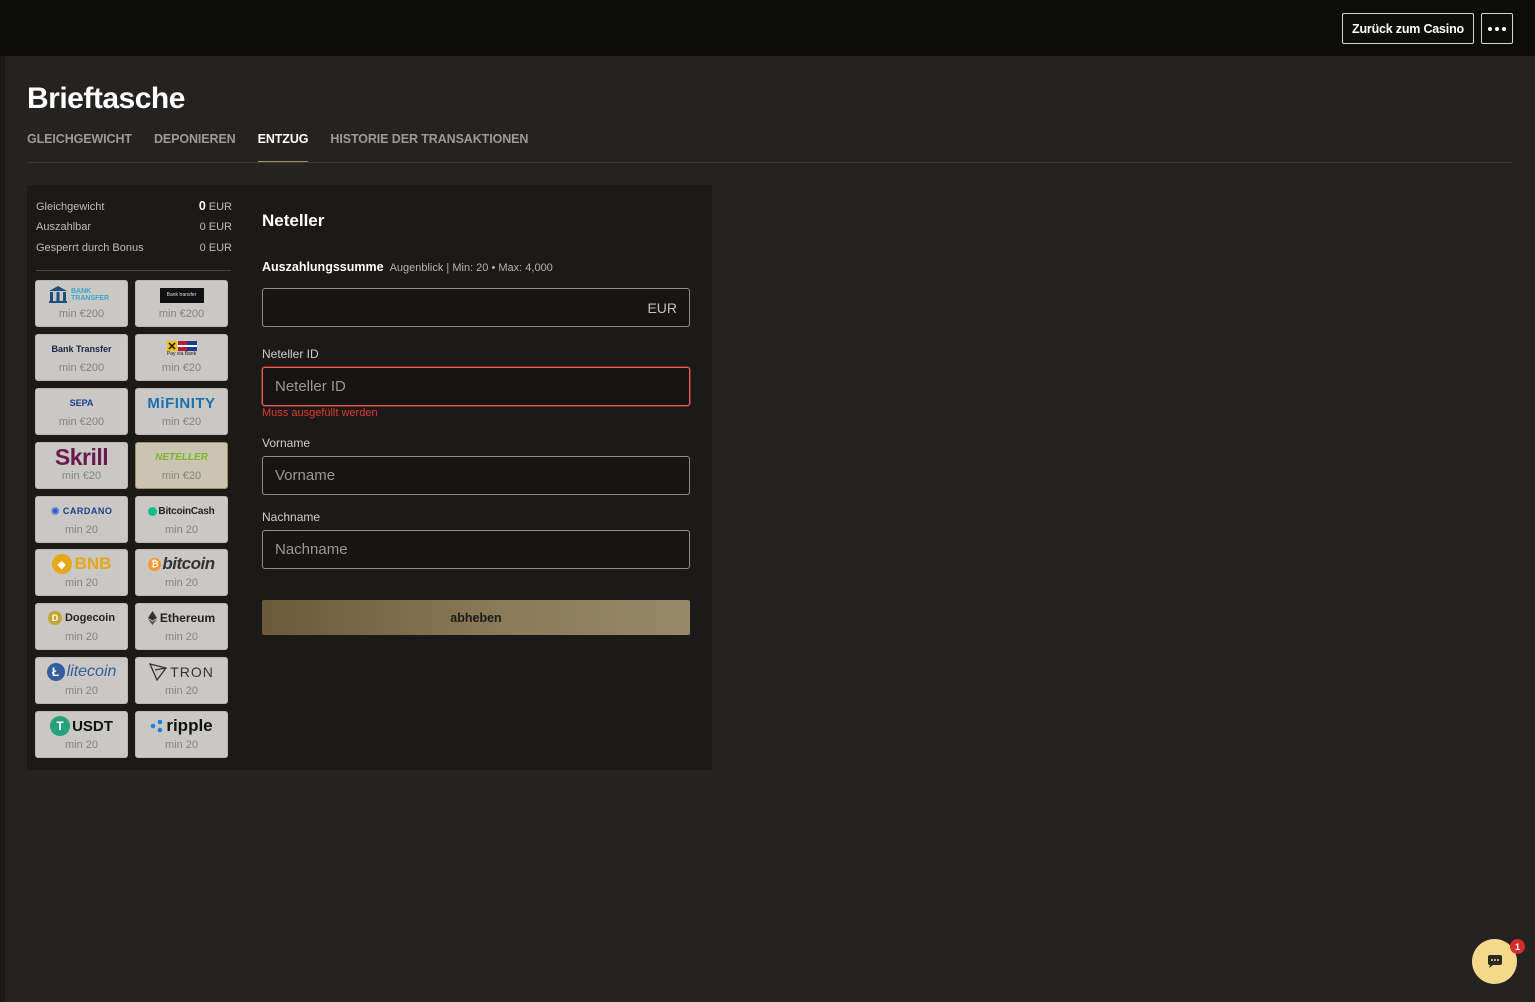  What do you see at coordinates (54, 618) in the screenshot?
I see `dogecoin-icon: D` at bounding box center [54, 618].